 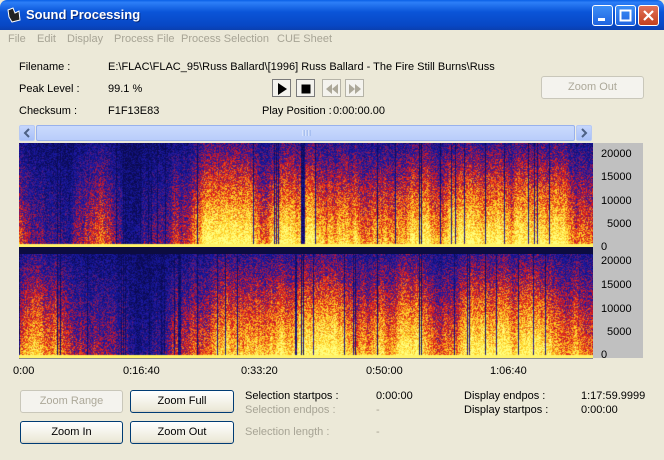 I want to click on filename-label: Filename :, so click(x=45, y=67).